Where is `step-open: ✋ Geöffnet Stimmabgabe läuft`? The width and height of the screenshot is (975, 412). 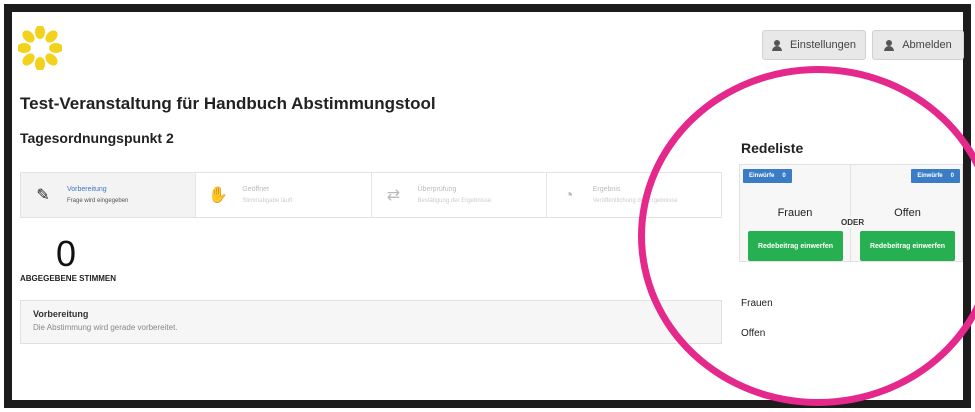
step-open: ✋ Geöffnet Stimmabgabe läuft is located at coordinates (284, 195).